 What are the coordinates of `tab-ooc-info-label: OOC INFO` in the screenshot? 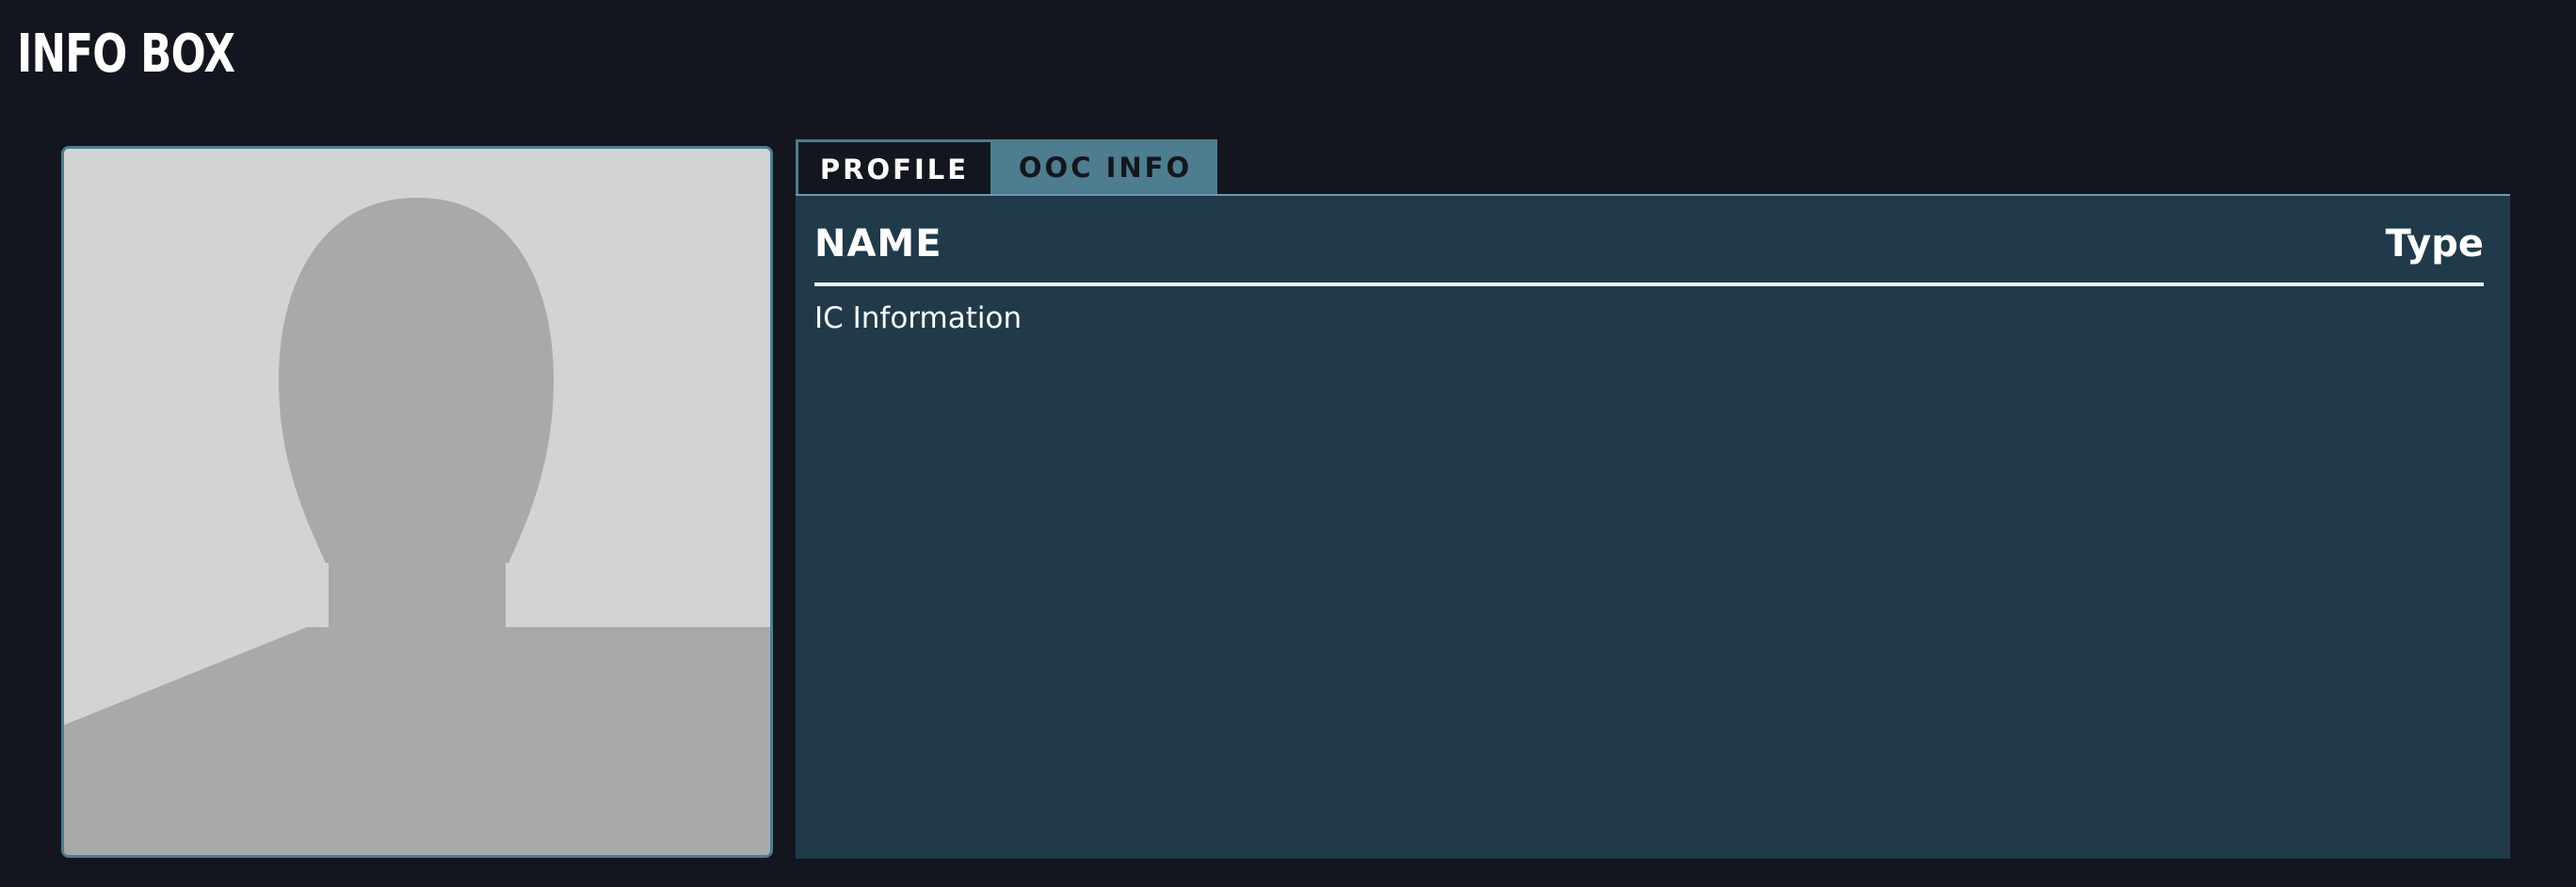 It's located at (1105, 168).